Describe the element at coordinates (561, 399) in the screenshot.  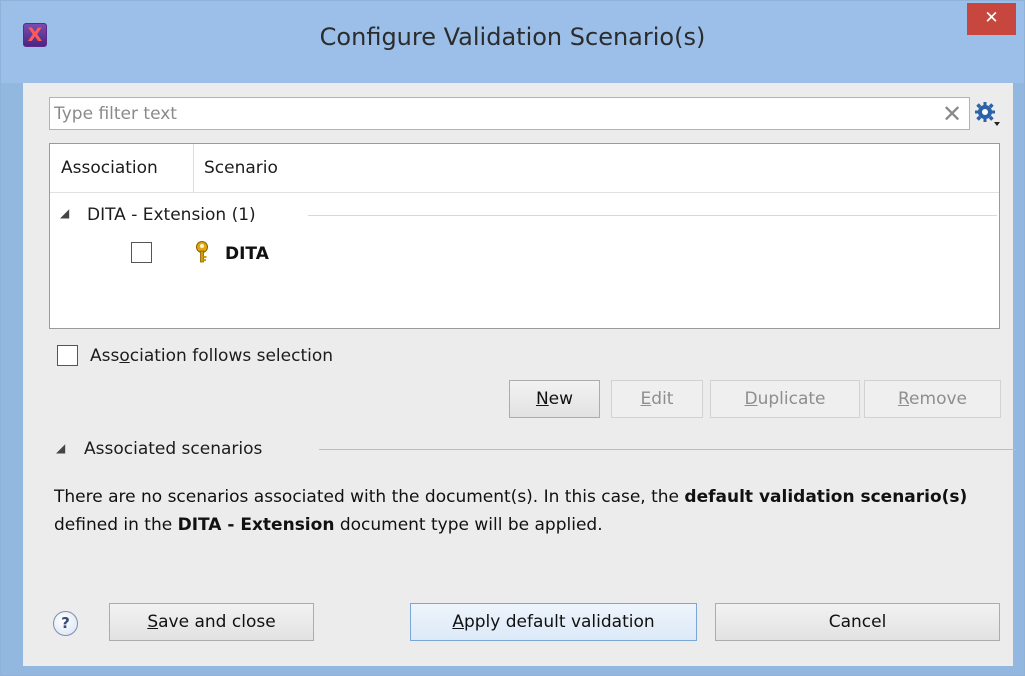
I see `button-label: ew` at that location.